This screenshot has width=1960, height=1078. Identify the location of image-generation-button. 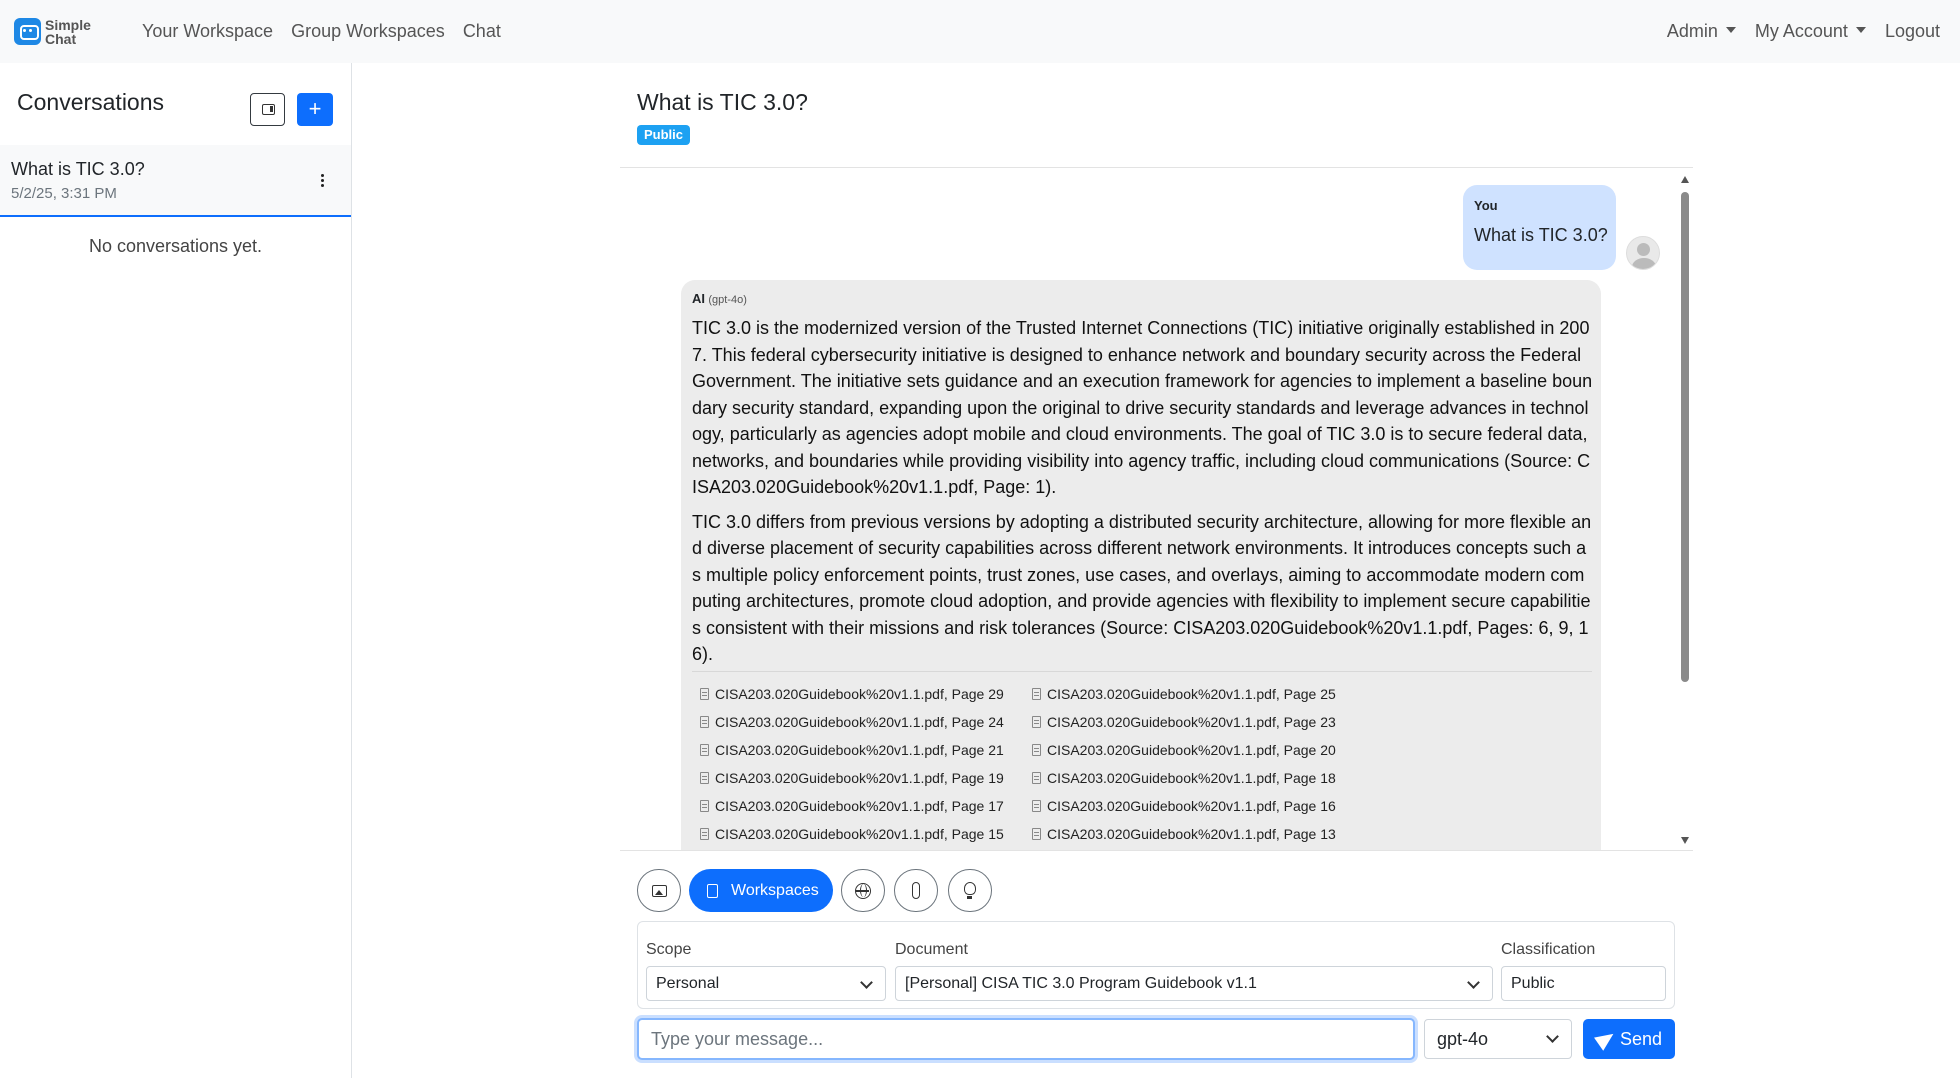
(659, 890).